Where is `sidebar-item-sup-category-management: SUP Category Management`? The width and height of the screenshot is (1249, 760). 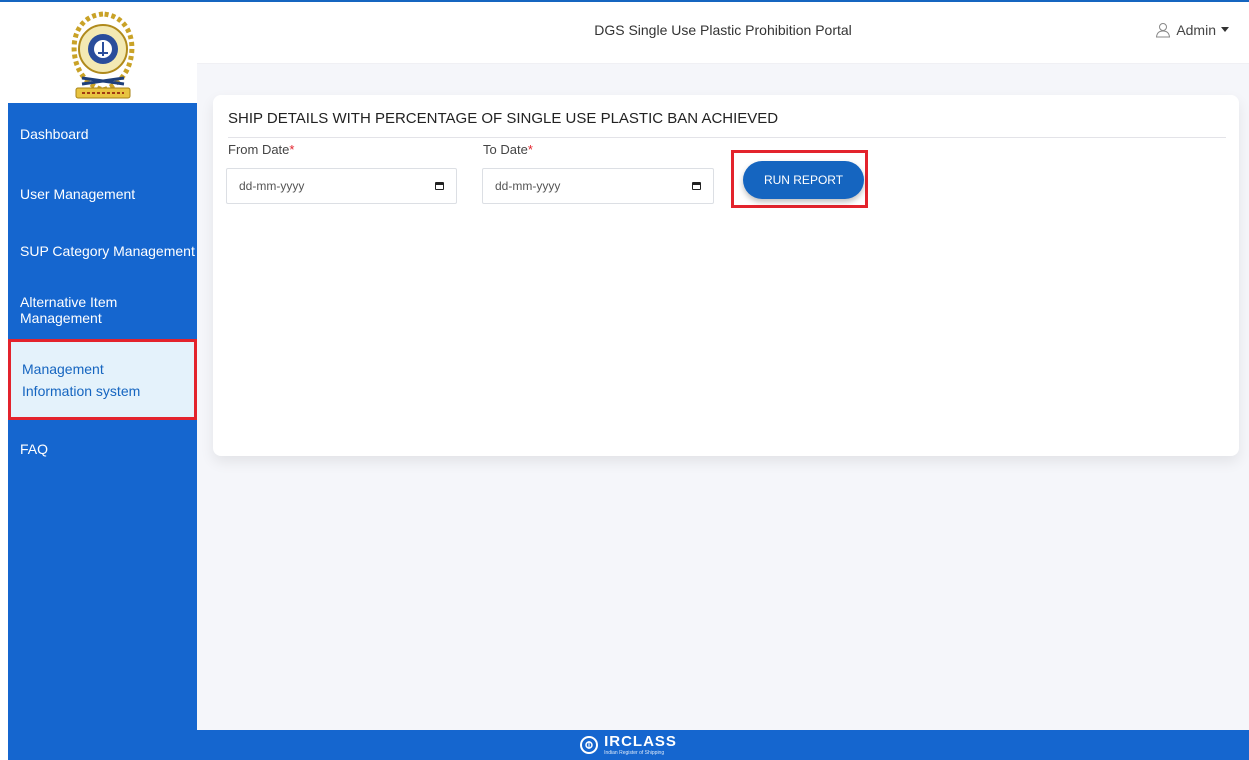 sidebar-item-sup-category-management: SUP Category Management is located at coordinates (102, 251).